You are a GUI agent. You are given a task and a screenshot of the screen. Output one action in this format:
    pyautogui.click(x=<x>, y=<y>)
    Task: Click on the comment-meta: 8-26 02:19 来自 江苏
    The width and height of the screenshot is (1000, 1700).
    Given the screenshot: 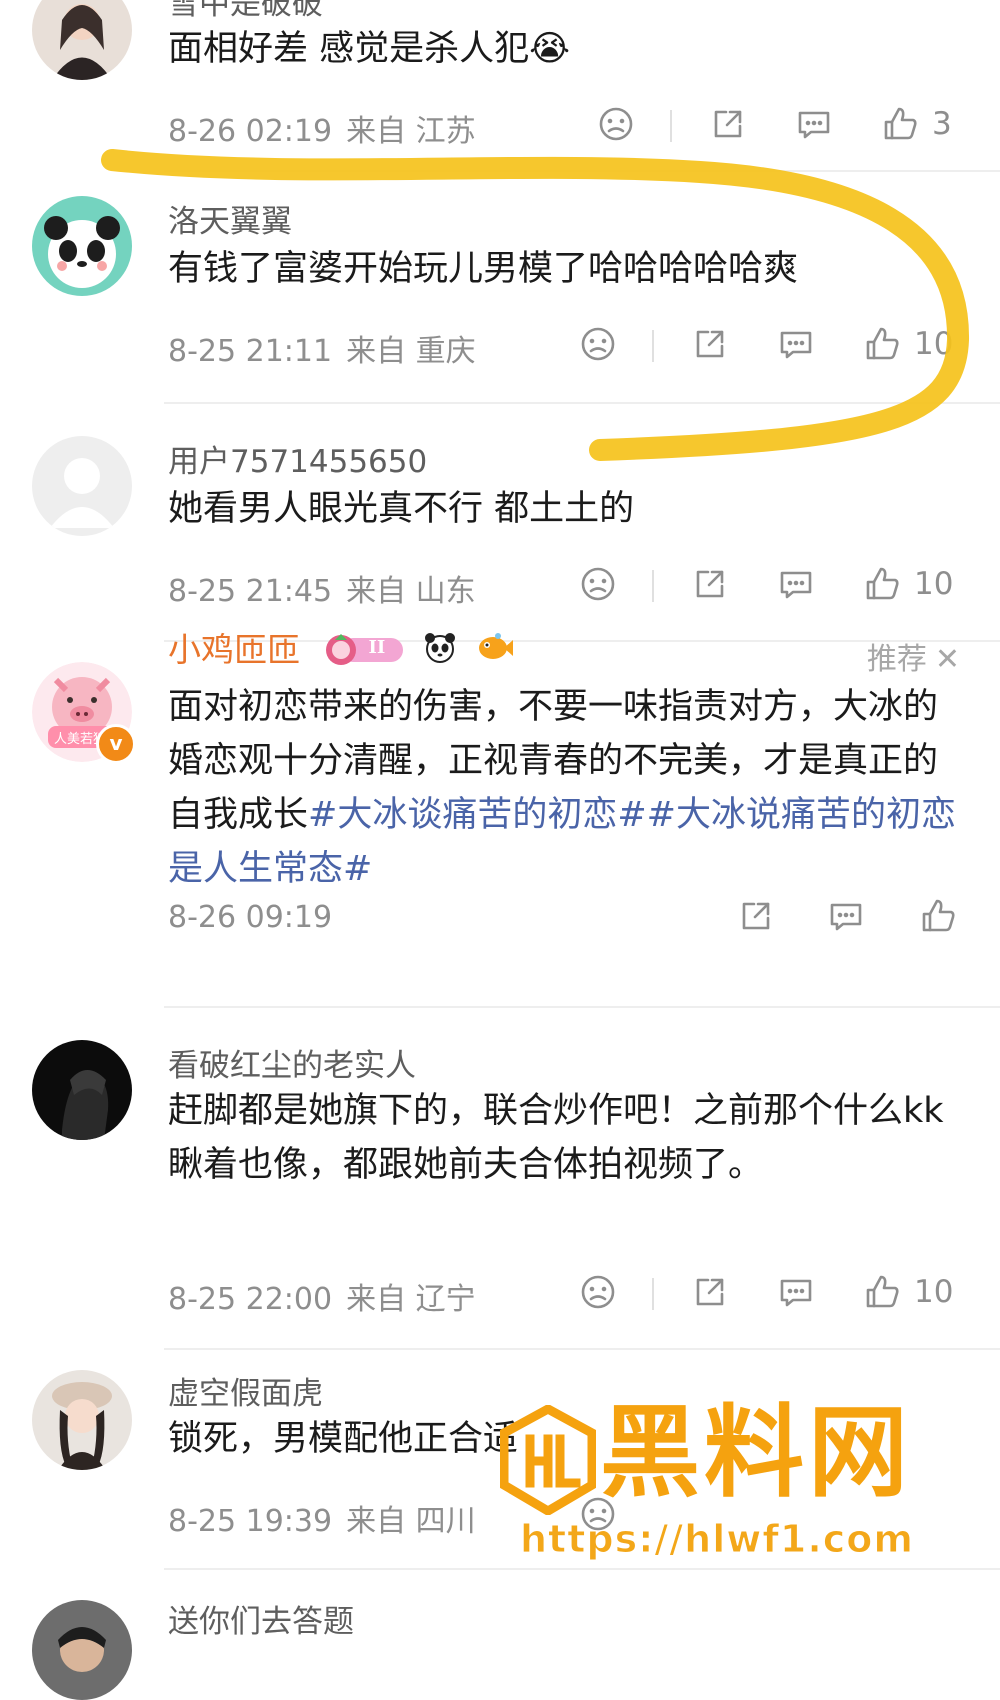 What is the action you would take?
    pyautogui.click(x=322, y=131)
    